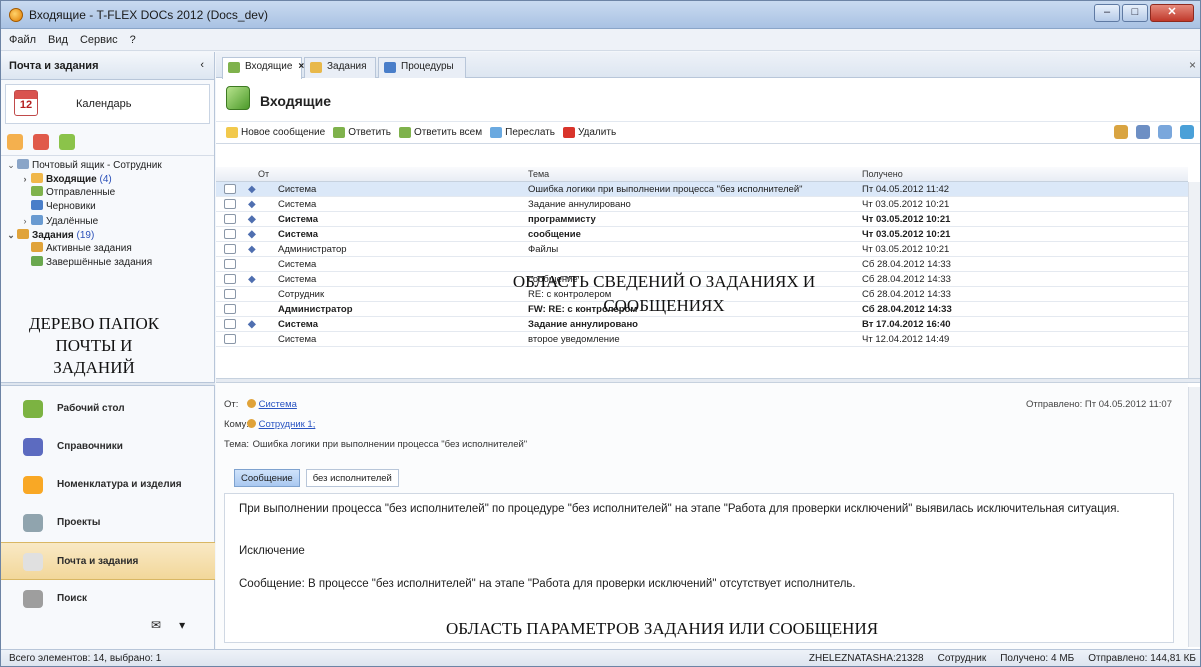 This screenshot has height=667, width=1201. What do you see at coordinates (79, 522) in the screenshot?
I see `nav-item-label: Проекты` at bounding box center [79, 522].